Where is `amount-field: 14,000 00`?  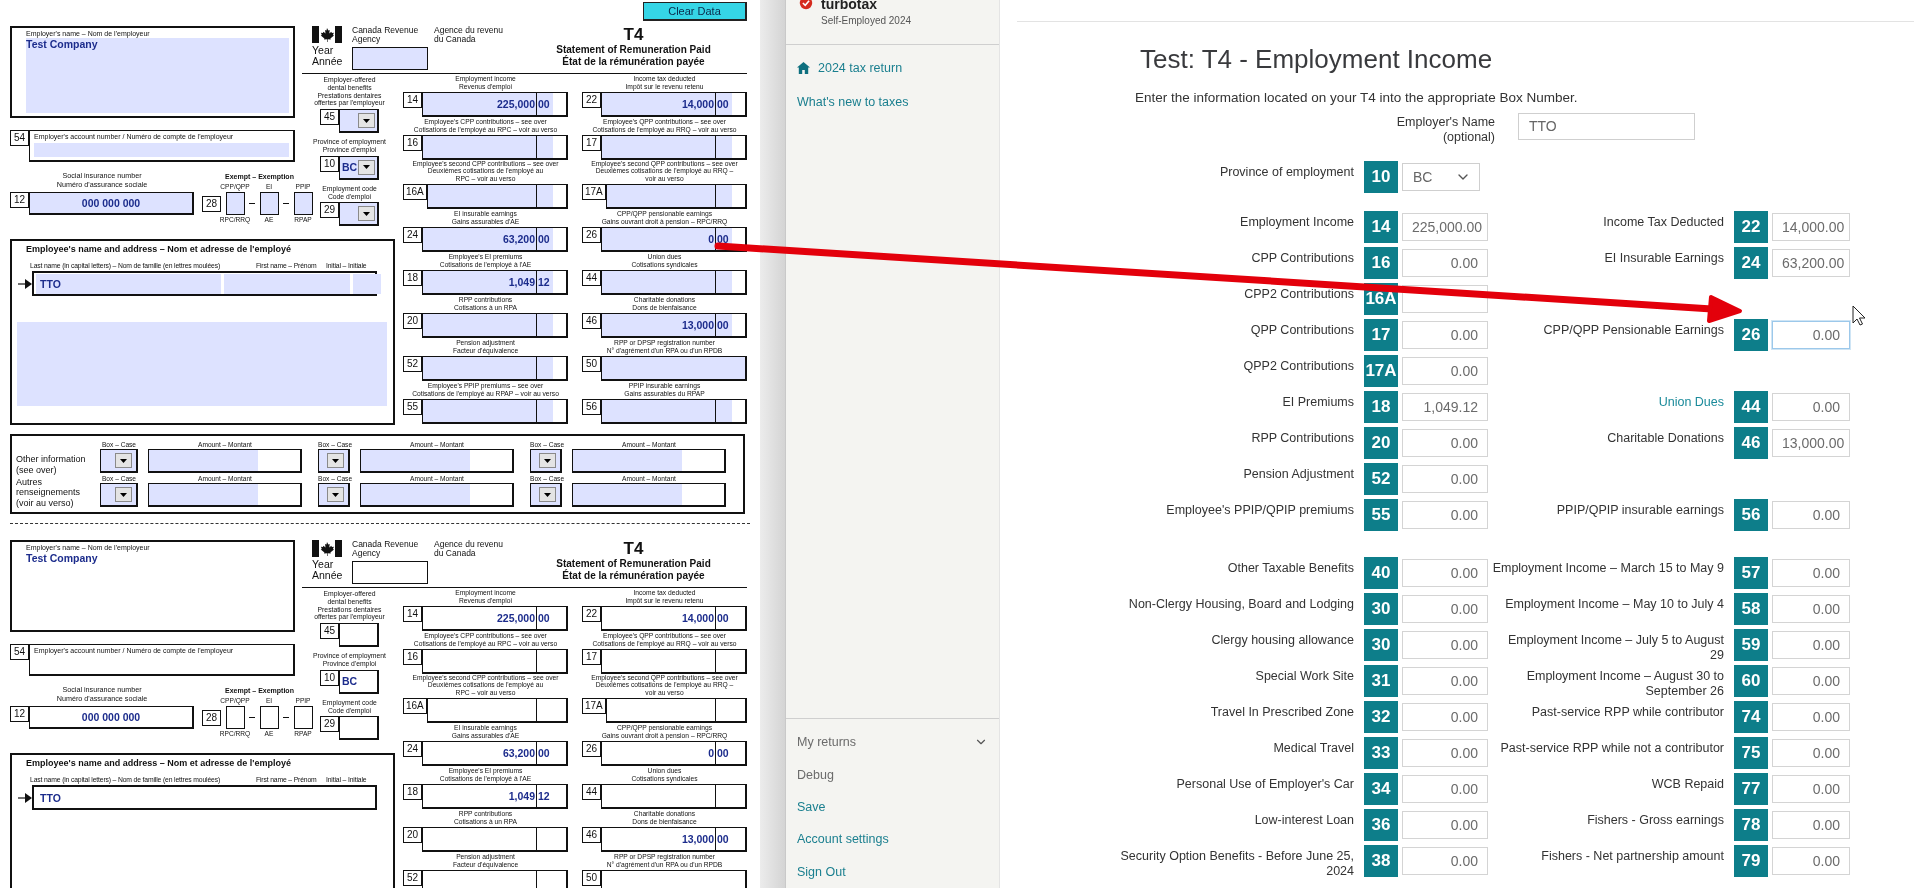 amount-field: 14,000 00 is located at coordinates (674, 104).